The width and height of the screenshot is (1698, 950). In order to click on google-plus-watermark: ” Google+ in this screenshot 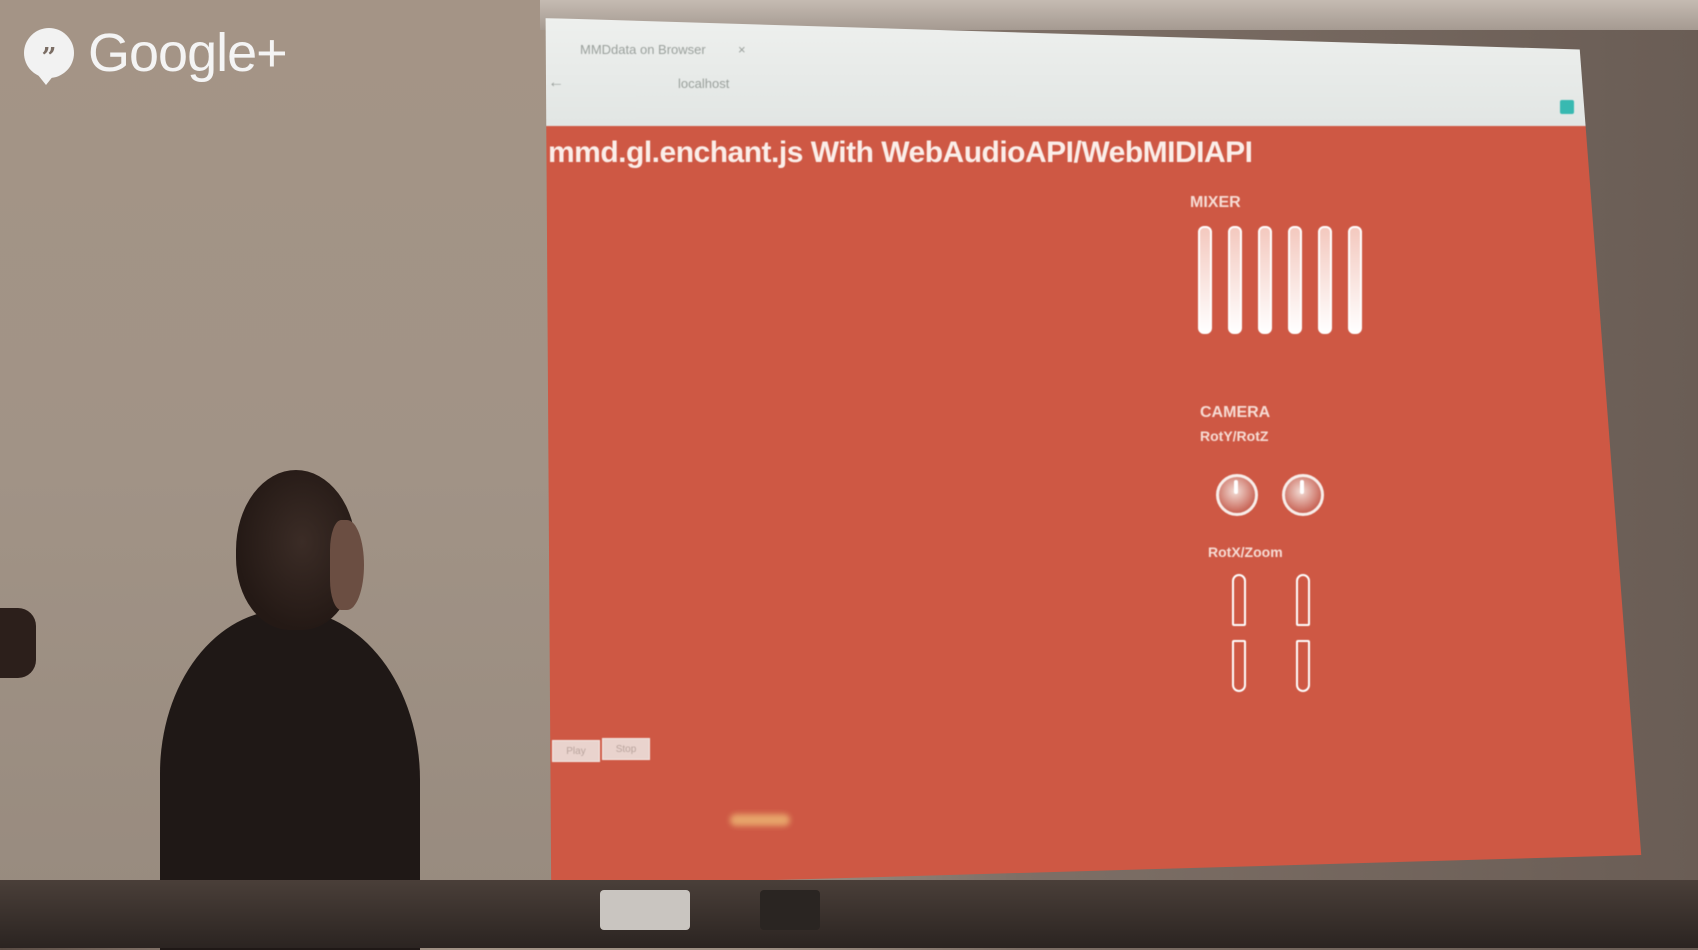, I will do `click(156, 53)`.